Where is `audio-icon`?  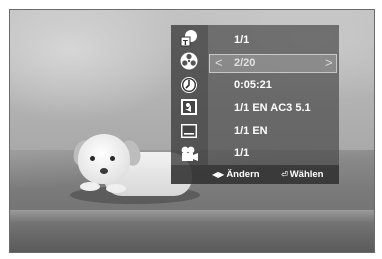 audio-icon is located at coordinates (189, 107).